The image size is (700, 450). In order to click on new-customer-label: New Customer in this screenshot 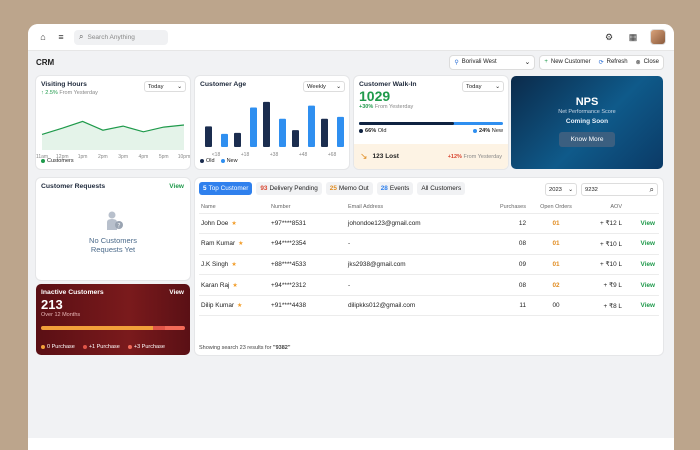, I will do `click(570, 62)`.